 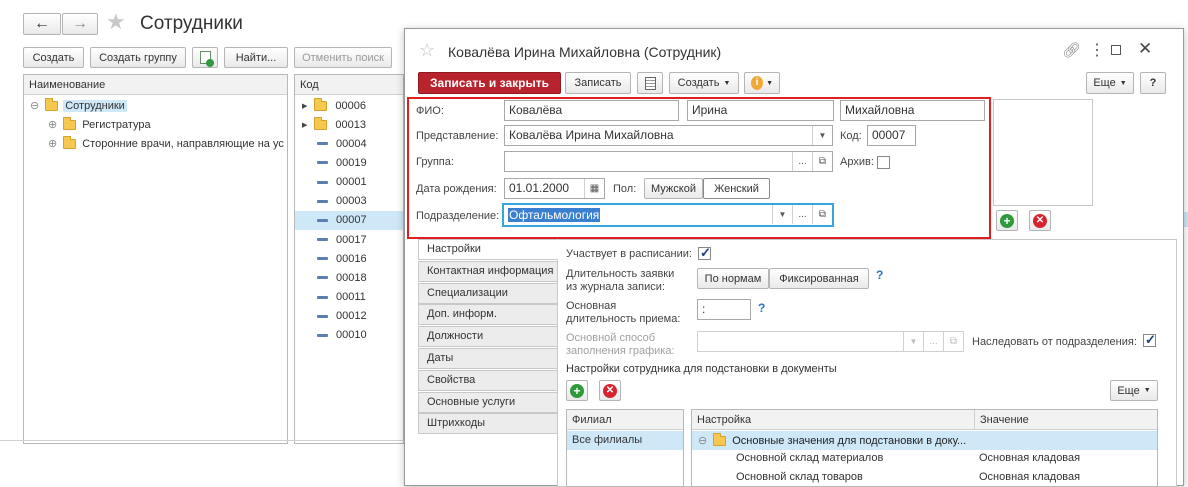 What do you see at coordinates (80, 24) in the screenshot?
I see `forward-button: →` at bounding box center [80, 24].